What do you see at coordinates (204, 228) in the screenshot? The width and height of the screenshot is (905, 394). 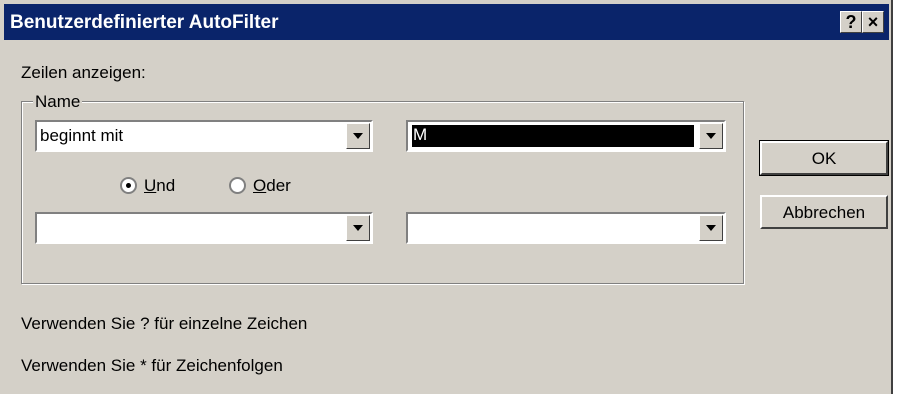 I see `operator2-select` at bounding box center [204, 228].